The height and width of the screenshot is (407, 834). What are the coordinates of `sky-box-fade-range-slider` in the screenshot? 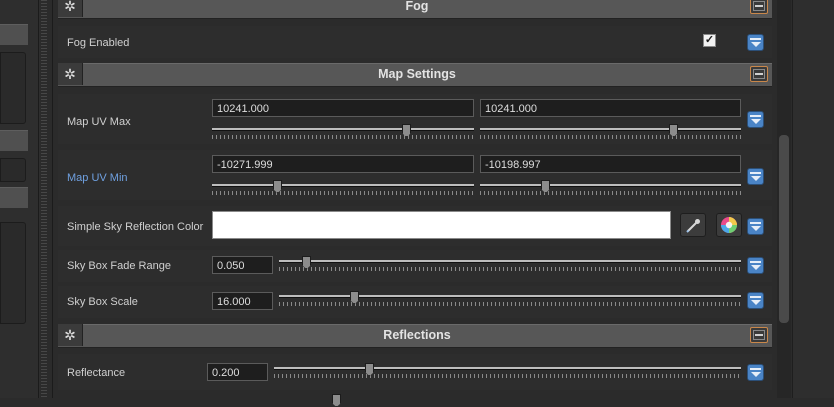 It's located at (510, 261).